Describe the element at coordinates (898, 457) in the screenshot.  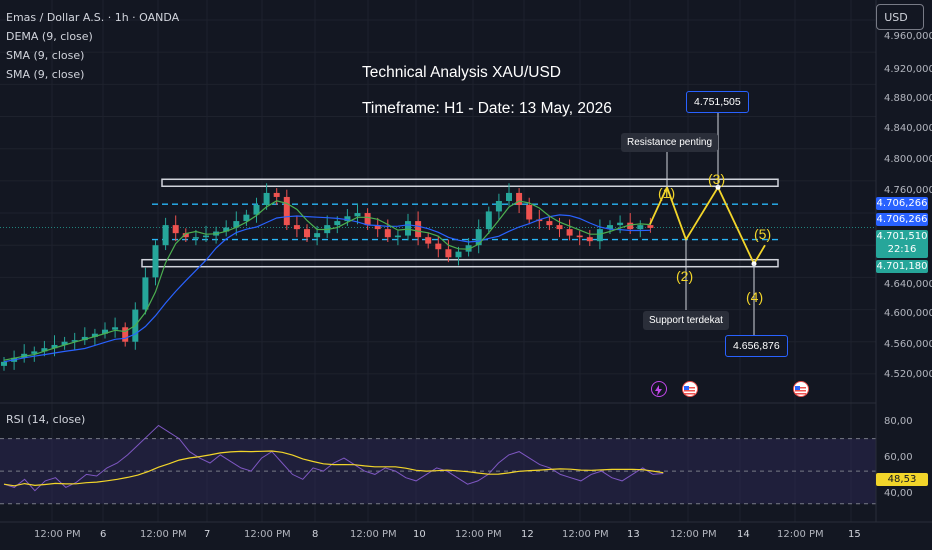
I see `rsi-axis-60: 60,00` at that location.